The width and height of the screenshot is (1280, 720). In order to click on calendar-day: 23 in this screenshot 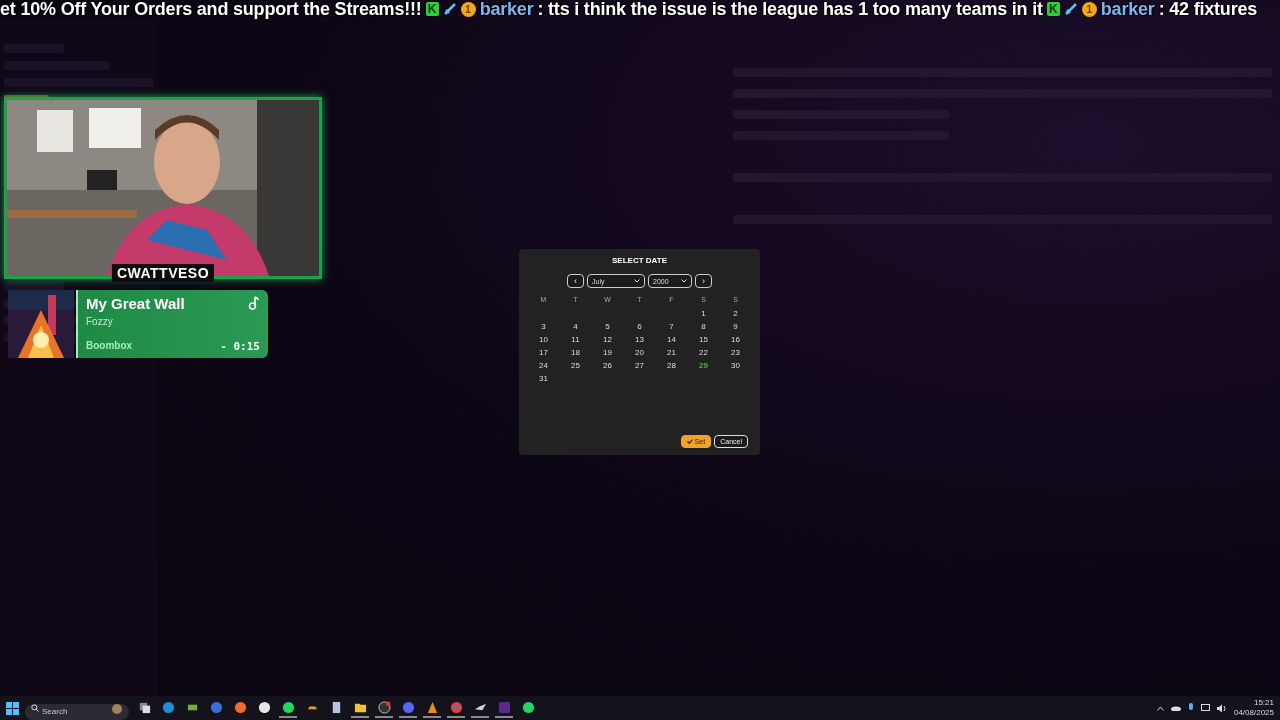, I will do `click(735, 352)`.